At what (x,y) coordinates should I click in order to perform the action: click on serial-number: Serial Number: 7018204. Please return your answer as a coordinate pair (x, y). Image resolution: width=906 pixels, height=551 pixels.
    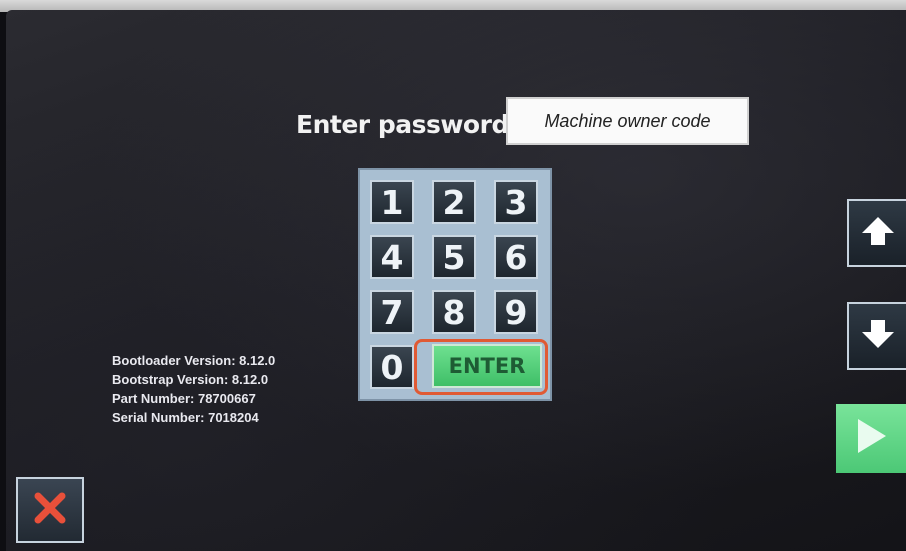
    Looking at the image, I should click on (185, 417).